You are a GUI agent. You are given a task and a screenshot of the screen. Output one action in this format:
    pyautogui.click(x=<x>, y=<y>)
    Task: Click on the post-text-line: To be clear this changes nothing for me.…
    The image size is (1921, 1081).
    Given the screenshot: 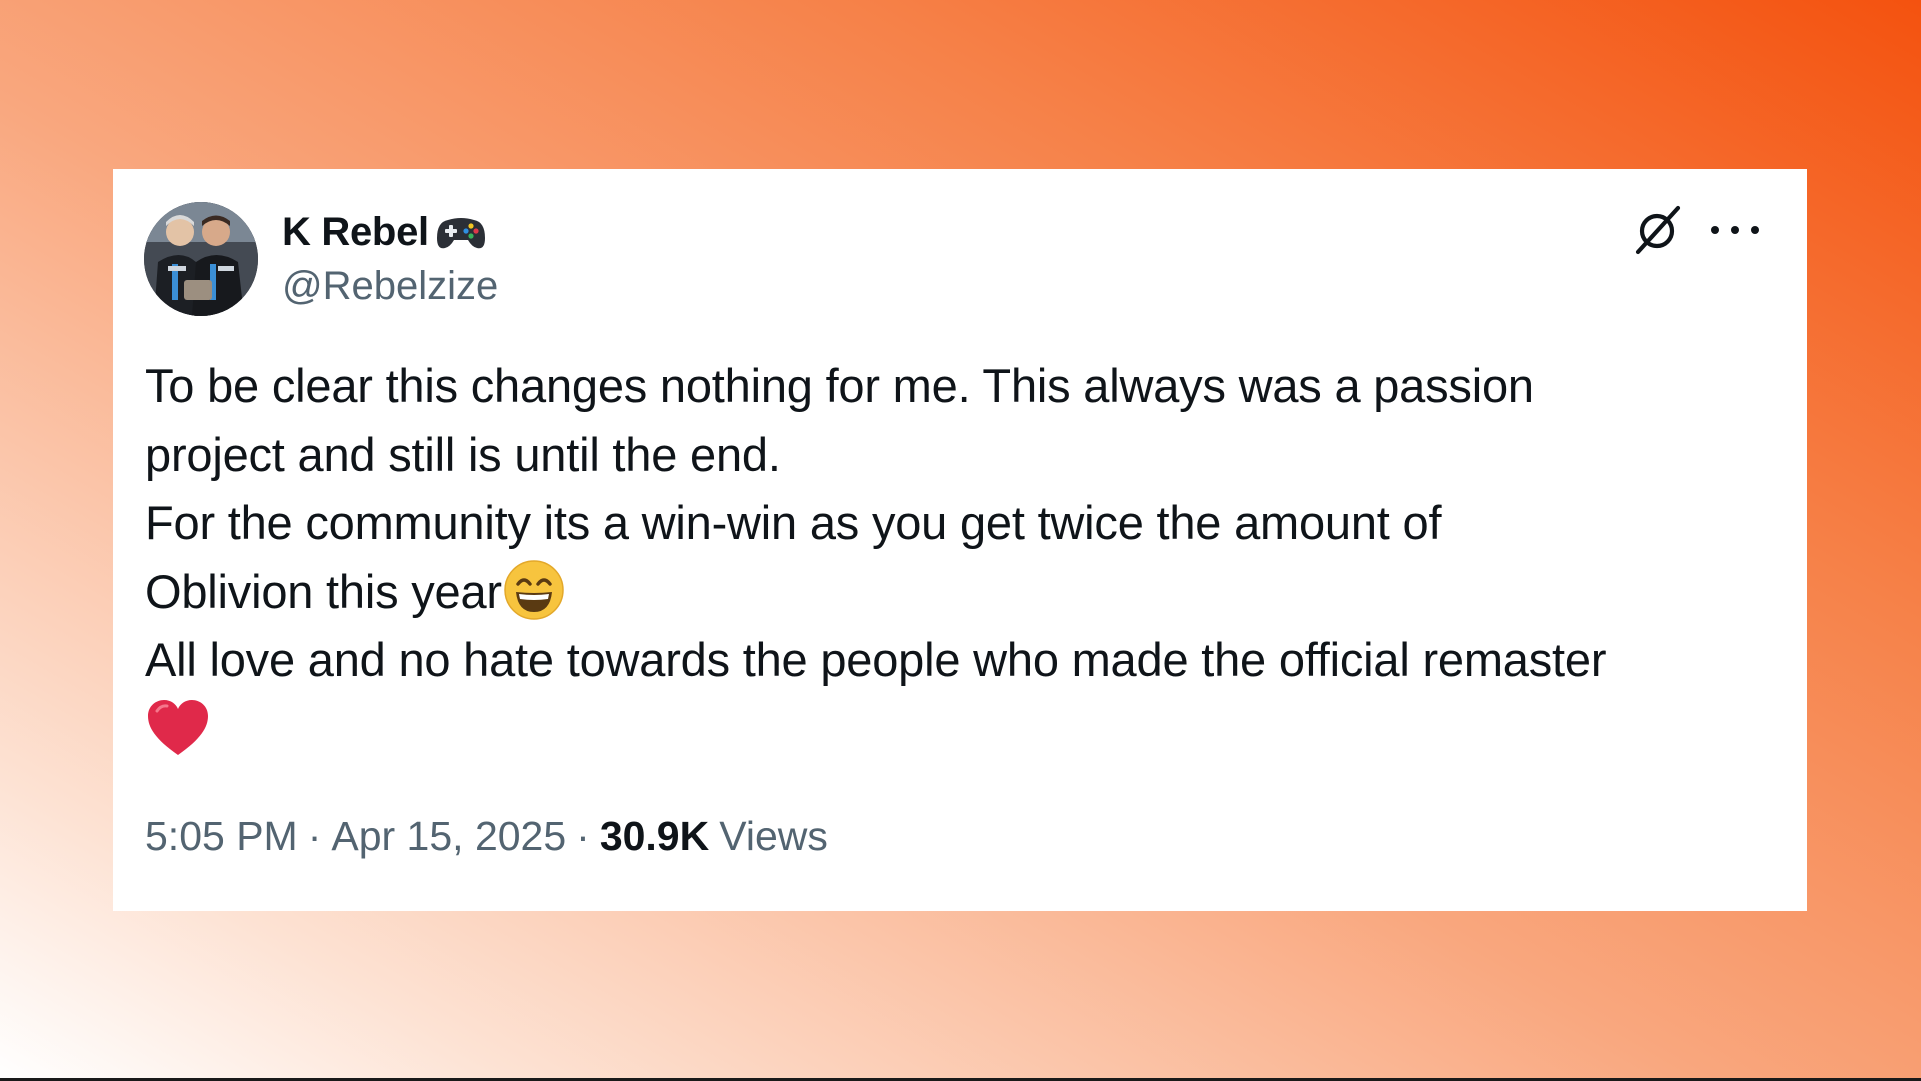 What is the action you would take?
    pyautogui.click(x=839, y=385)
    